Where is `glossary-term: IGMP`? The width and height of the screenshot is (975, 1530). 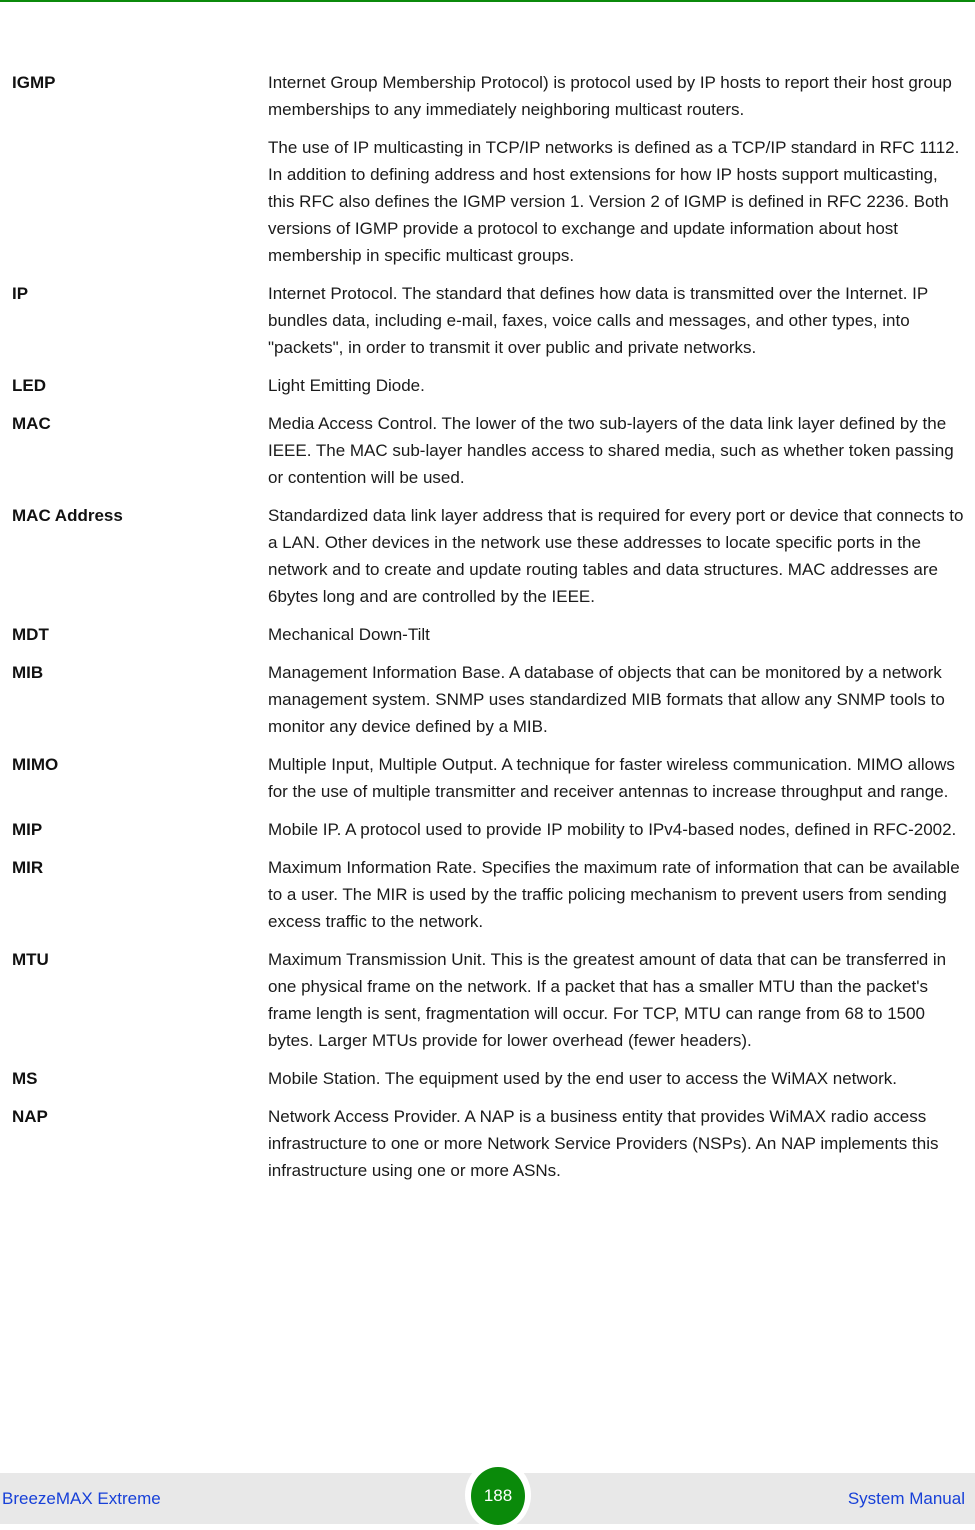
glossary-term: IGMP is located at coordinates (34, 82).